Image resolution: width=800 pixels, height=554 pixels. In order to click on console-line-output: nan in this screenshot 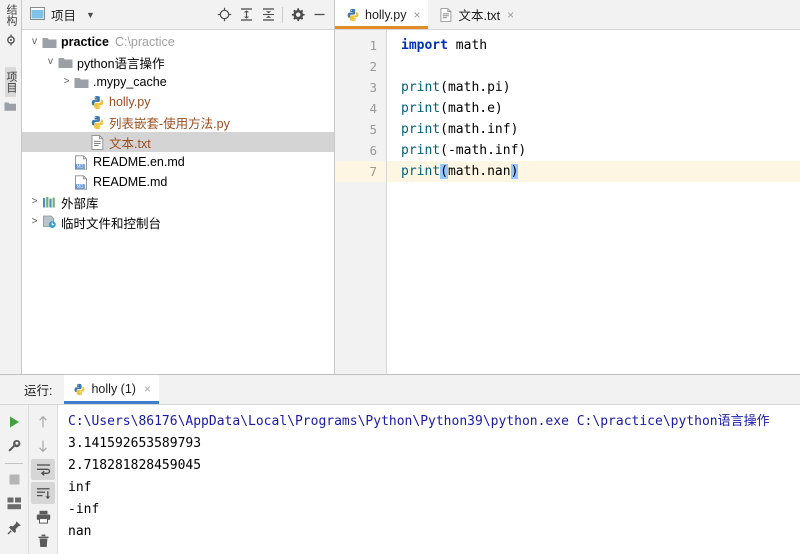, I will do `click(80, 531)`.